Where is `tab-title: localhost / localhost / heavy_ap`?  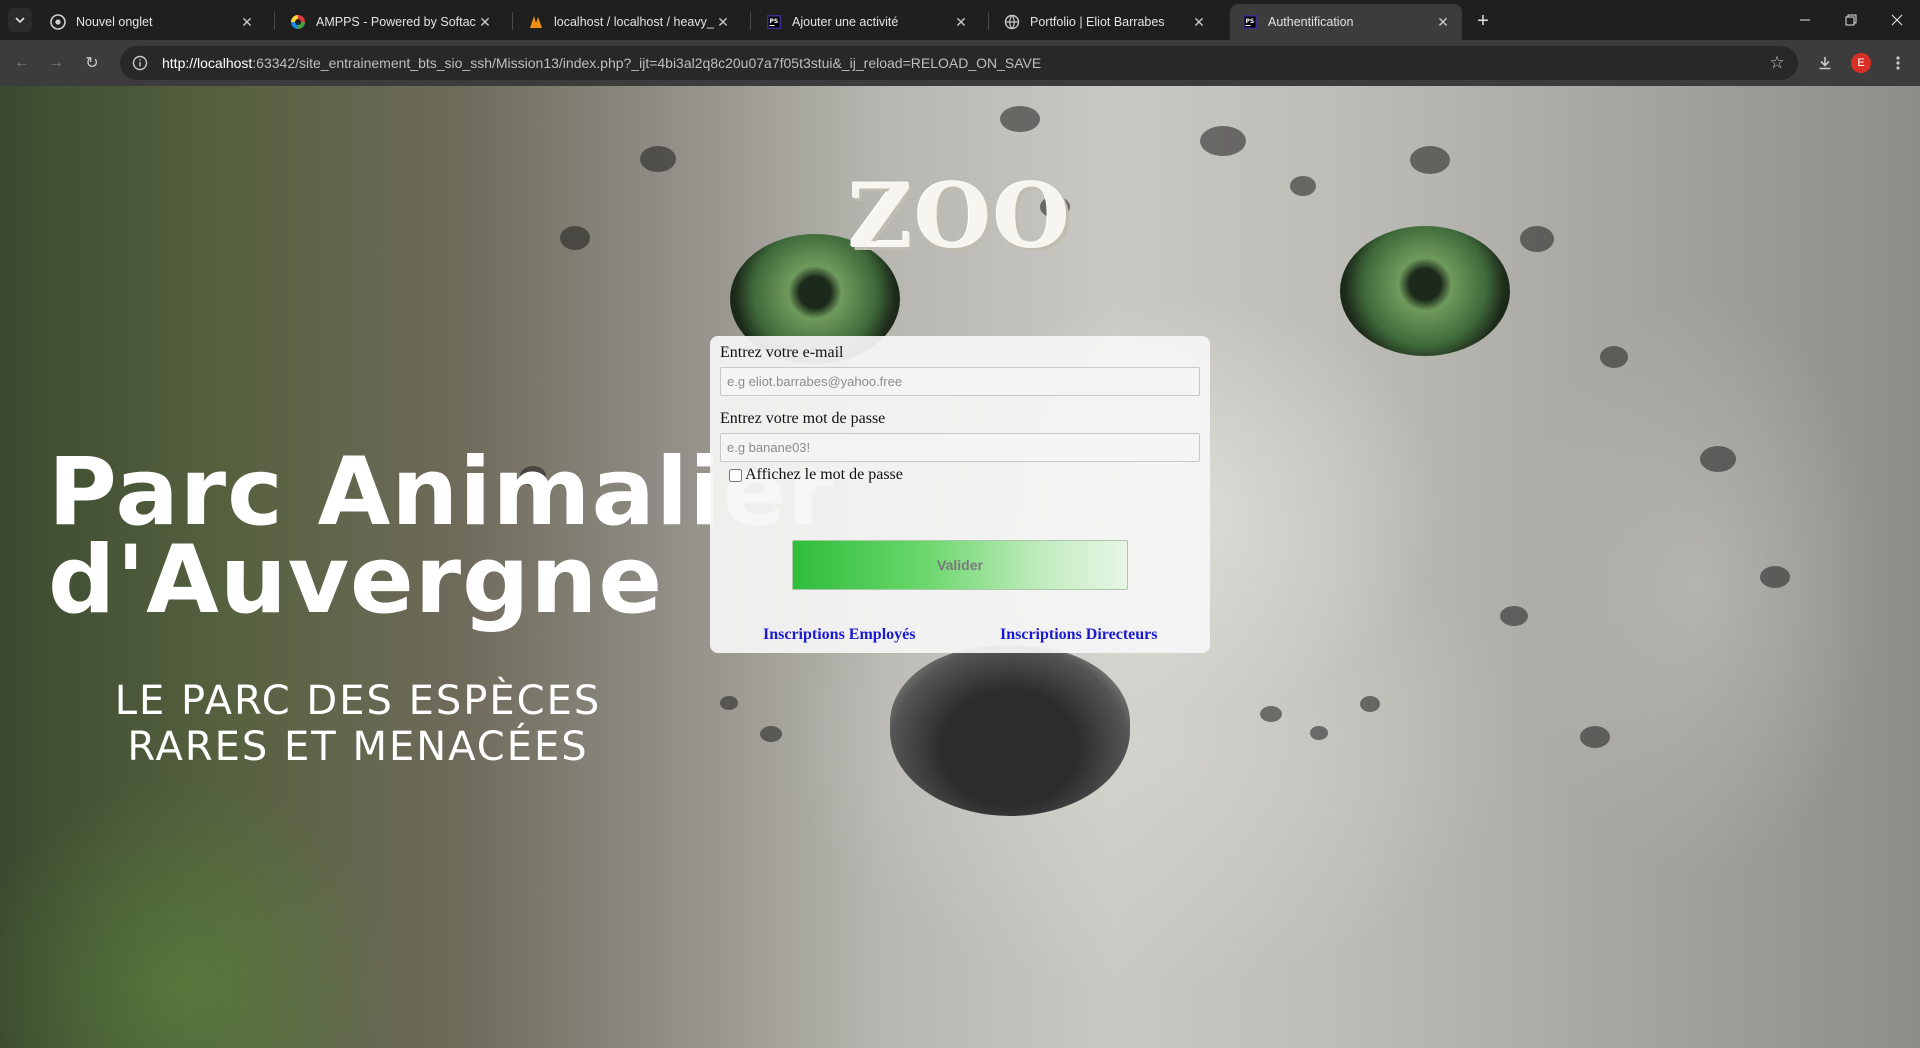
tab-title: localhost / localhost / heavy_ap is located at coordinates (634, 22).